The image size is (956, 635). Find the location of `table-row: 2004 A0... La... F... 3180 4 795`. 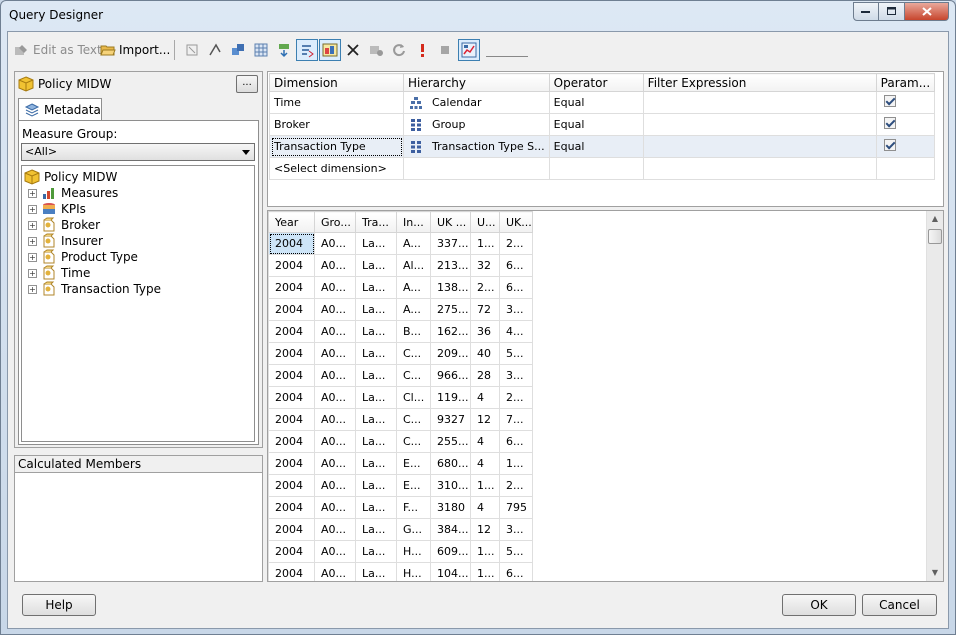

table-row: 2004 A0... La... F... 3180 4 795 is located at coordinates (400, 507).